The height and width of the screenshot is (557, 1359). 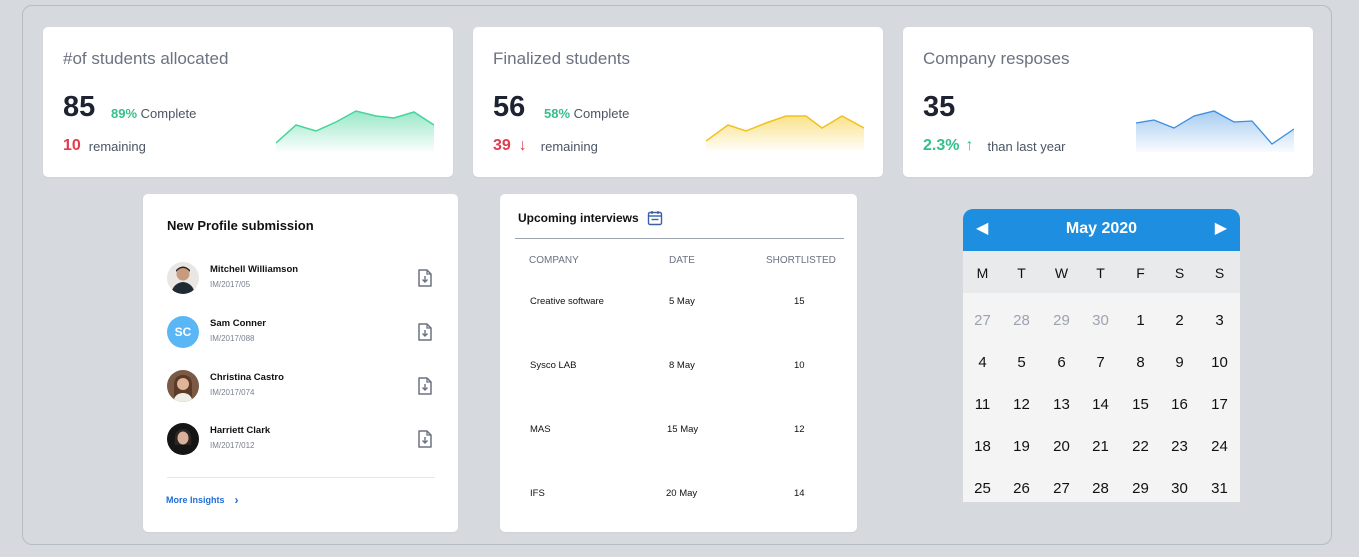 I want to click on profile-item: Christina Castro IM/2017/074, so click(x=301, y=387).